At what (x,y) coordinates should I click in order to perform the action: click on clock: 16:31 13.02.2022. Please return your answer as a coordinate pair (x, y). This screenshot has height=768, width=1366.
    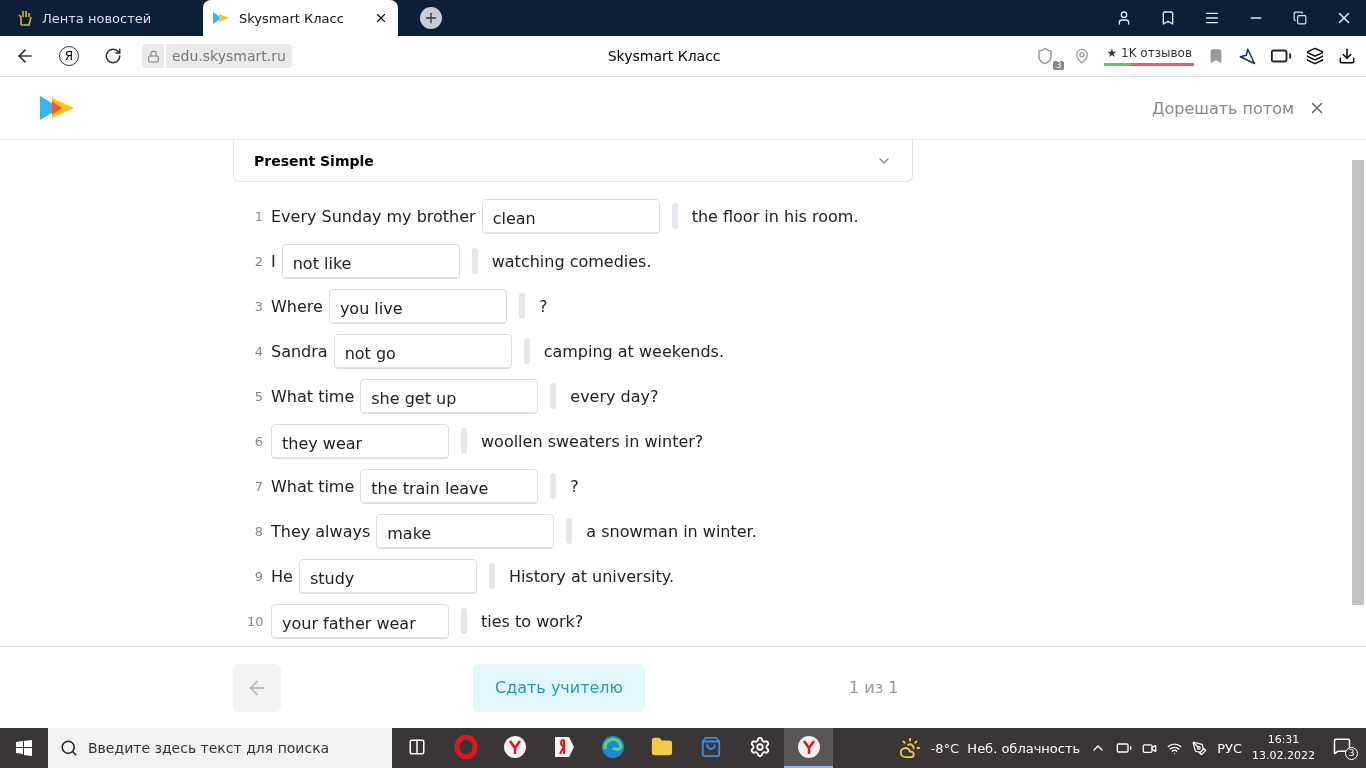
    Looking at the image, I should click on (1283, 748).